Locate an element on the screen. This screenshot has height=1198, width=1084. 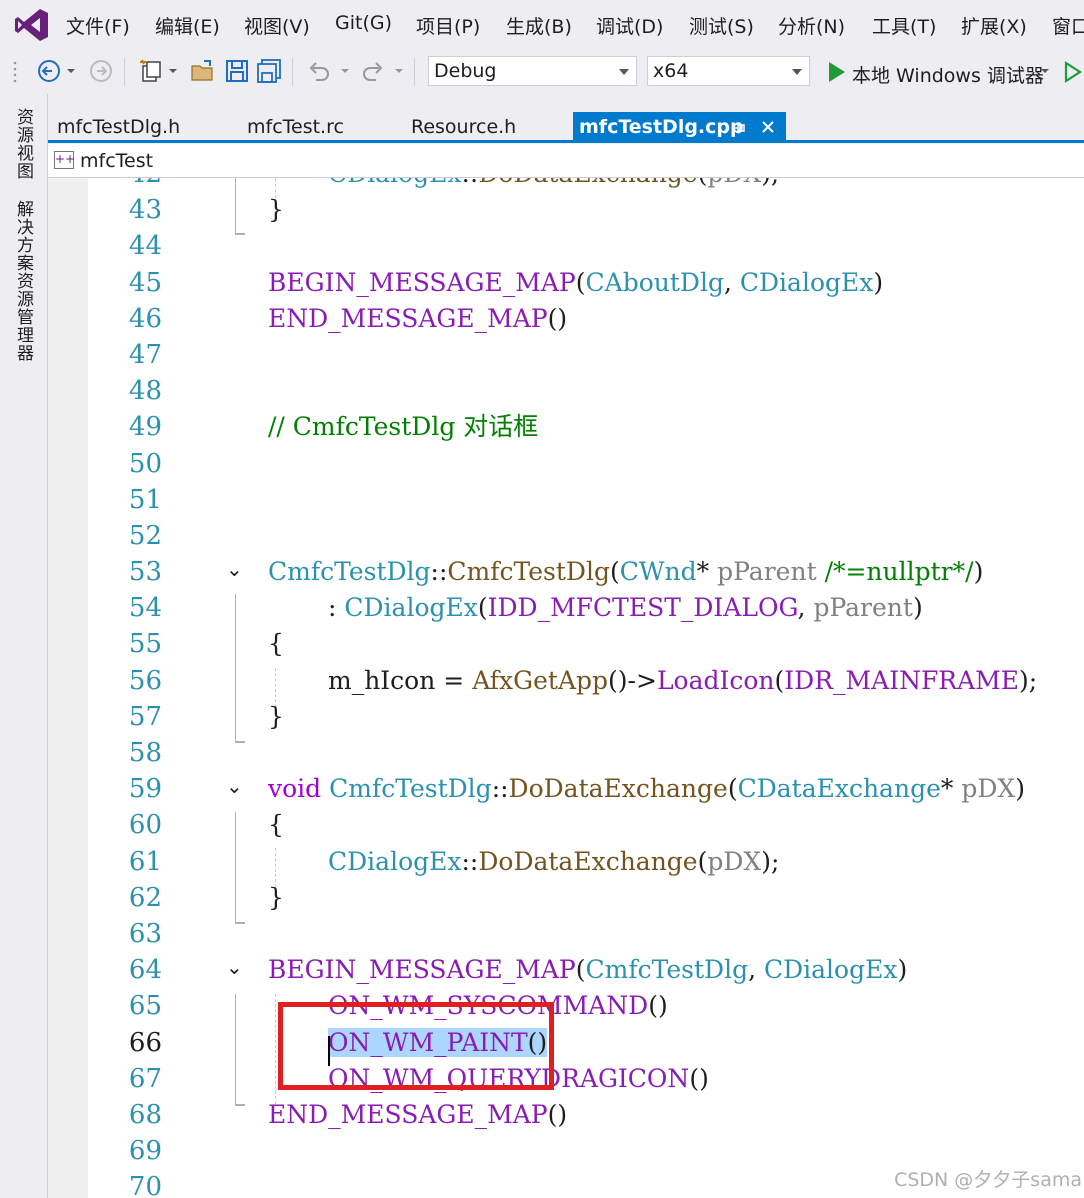
tab-label: mfcTest.rc is located at coordinates (295, 127).